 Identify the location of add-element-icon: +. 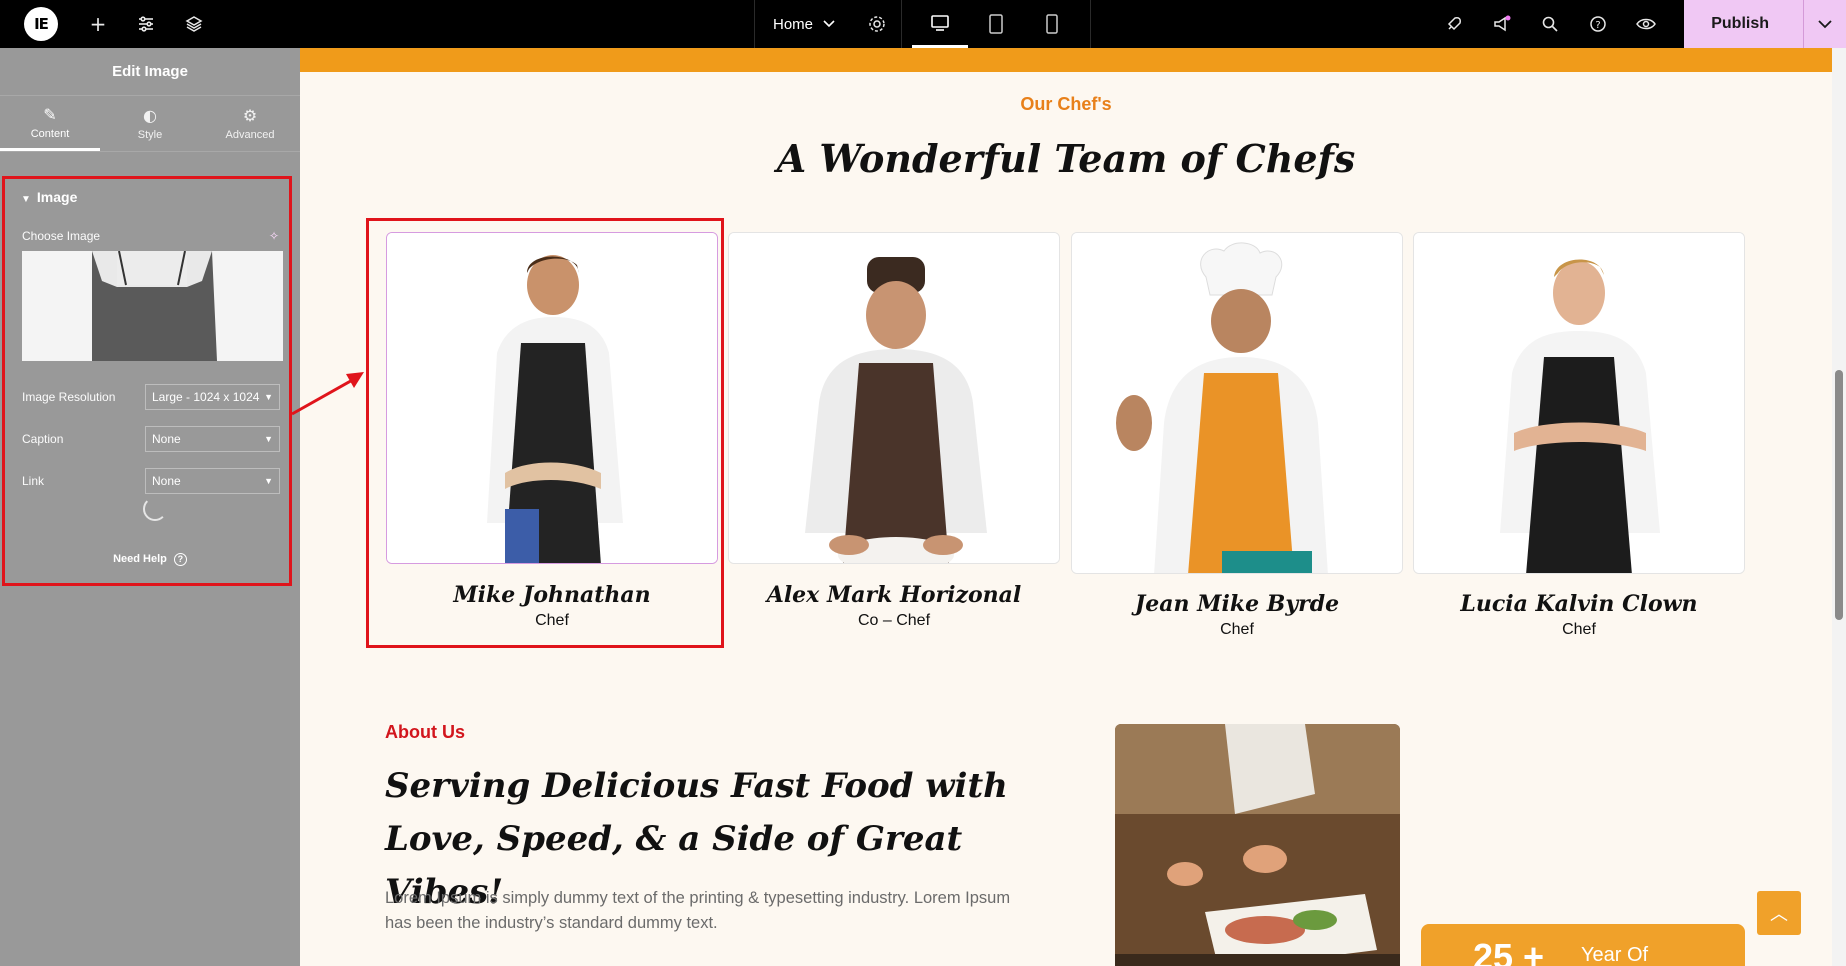
(98, 24).